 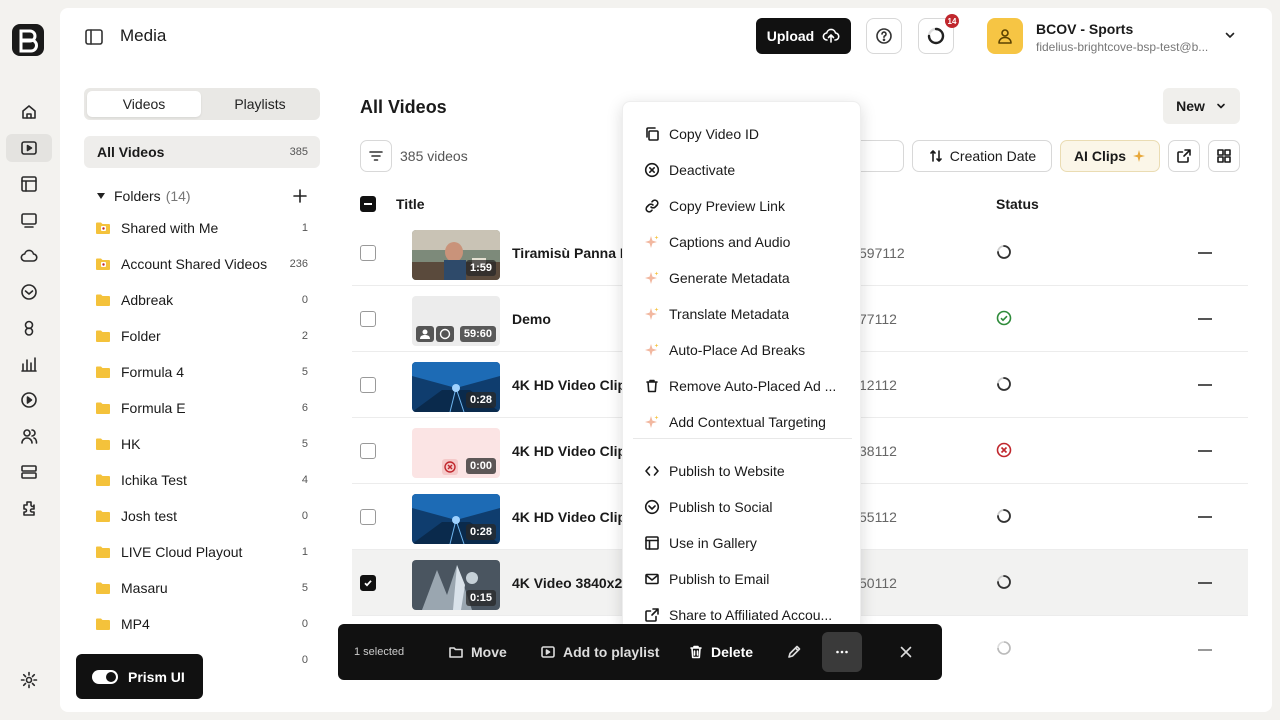 What do you see at coordinates (719, 579) in the screenshot?
I see `menu-item-label: Publish to Email` at bounding box center [719, 579].